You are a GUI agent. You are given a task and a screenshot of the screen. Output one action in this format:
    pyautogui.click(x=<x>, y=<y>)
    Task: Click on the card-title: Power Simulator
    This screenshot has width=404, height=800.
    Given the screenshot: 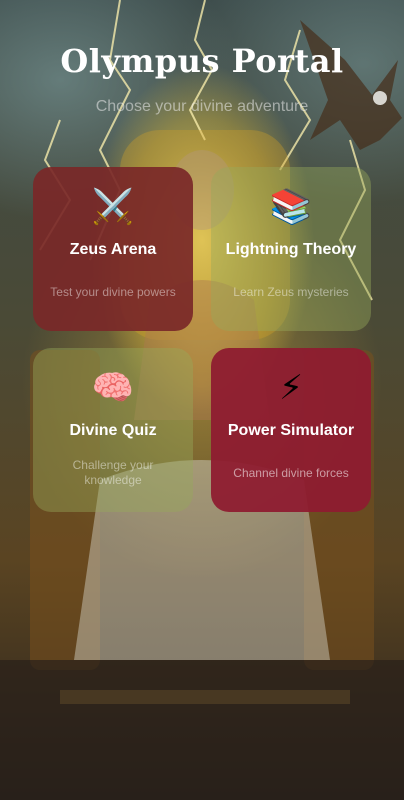 What is the action you would take?
    pyautogui.click(x=291, y=430)
    